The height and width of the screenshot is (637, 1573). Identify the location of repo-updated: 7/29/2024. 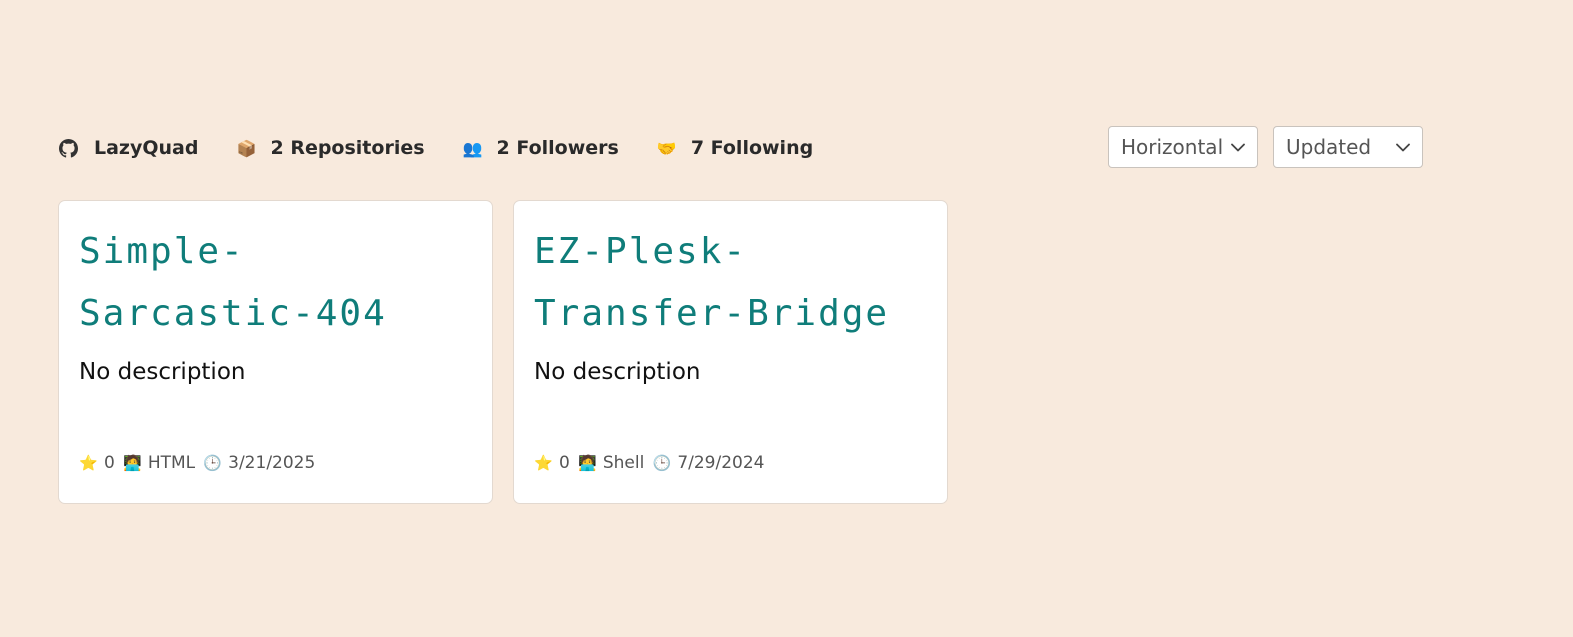
(721, 463).